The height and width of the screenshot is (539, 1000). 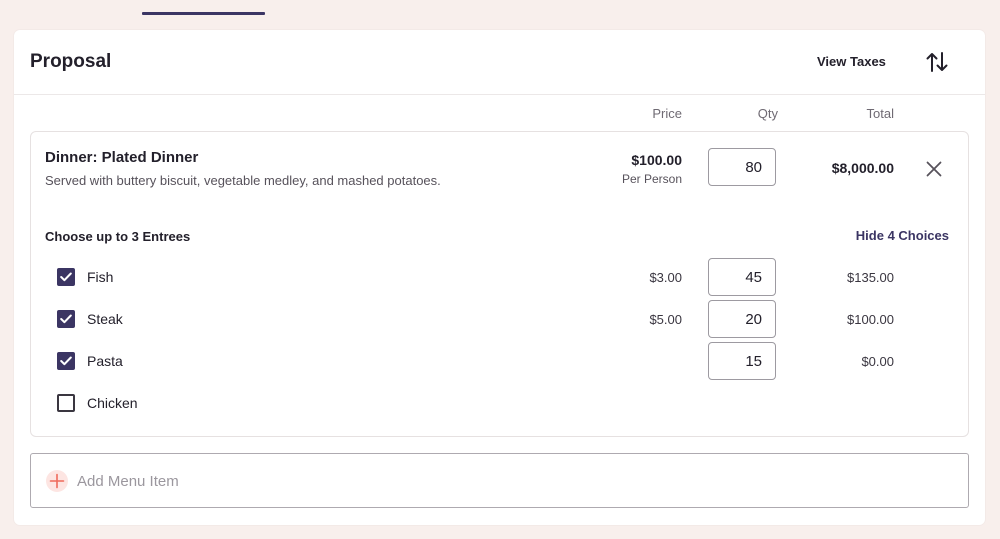 I want to click on choice-name: Steak, so click(x=105, y=319).